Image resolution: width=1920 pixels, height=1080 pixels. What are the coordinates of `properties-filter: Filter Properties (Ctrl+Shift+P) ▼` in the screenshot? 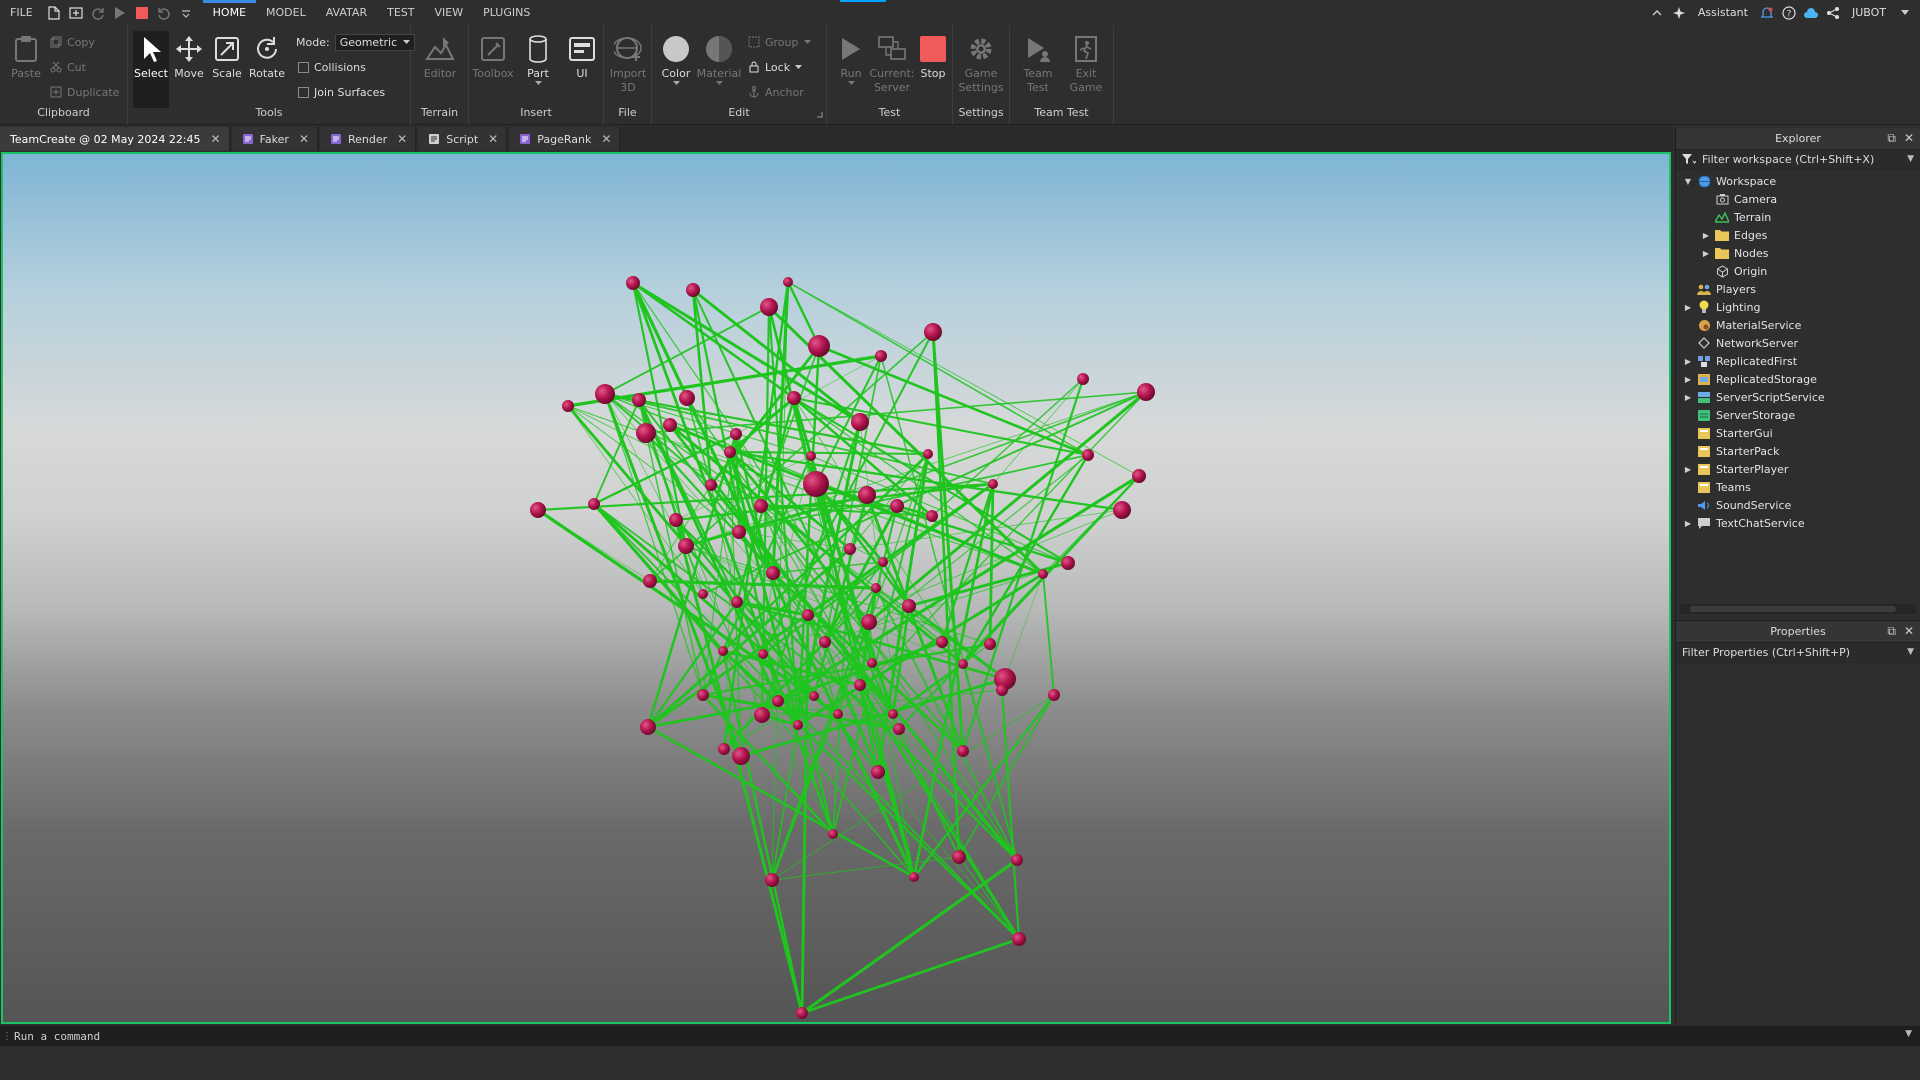 It's located at (1798, 653).